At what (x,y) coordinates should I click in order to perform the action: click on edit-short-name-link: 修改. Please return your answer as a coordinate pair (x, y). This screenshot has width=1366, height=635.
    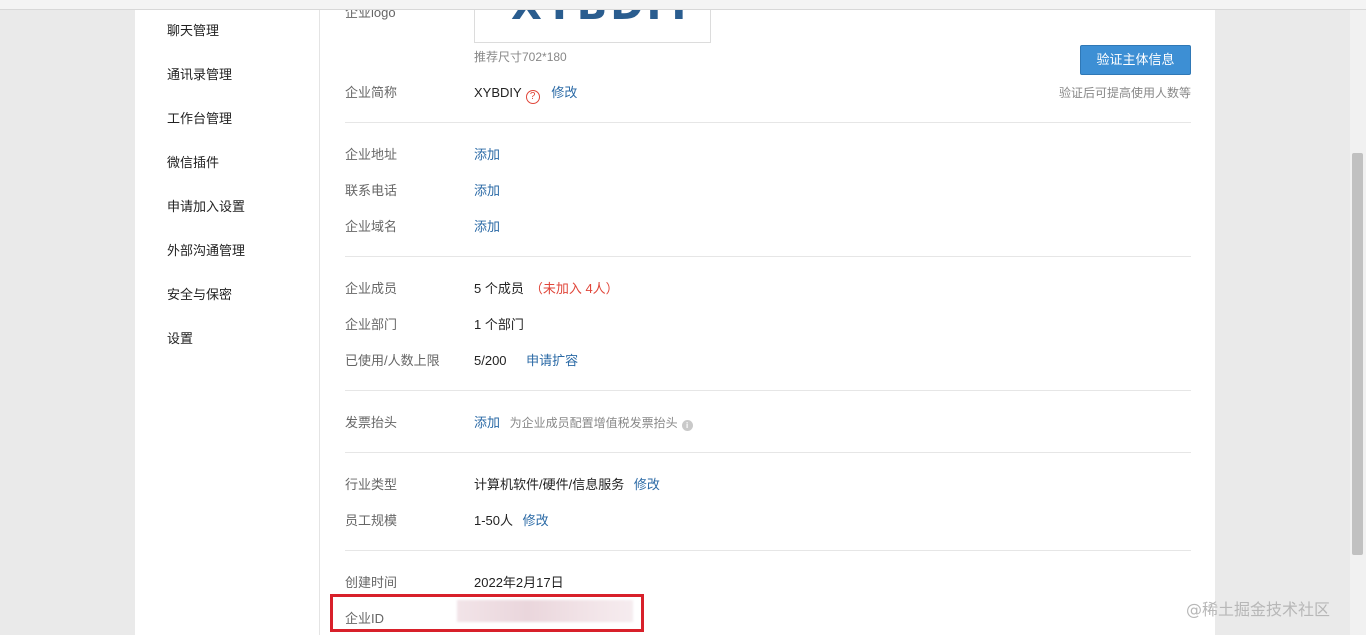
    Looking at the image, I should click on (564, 92).